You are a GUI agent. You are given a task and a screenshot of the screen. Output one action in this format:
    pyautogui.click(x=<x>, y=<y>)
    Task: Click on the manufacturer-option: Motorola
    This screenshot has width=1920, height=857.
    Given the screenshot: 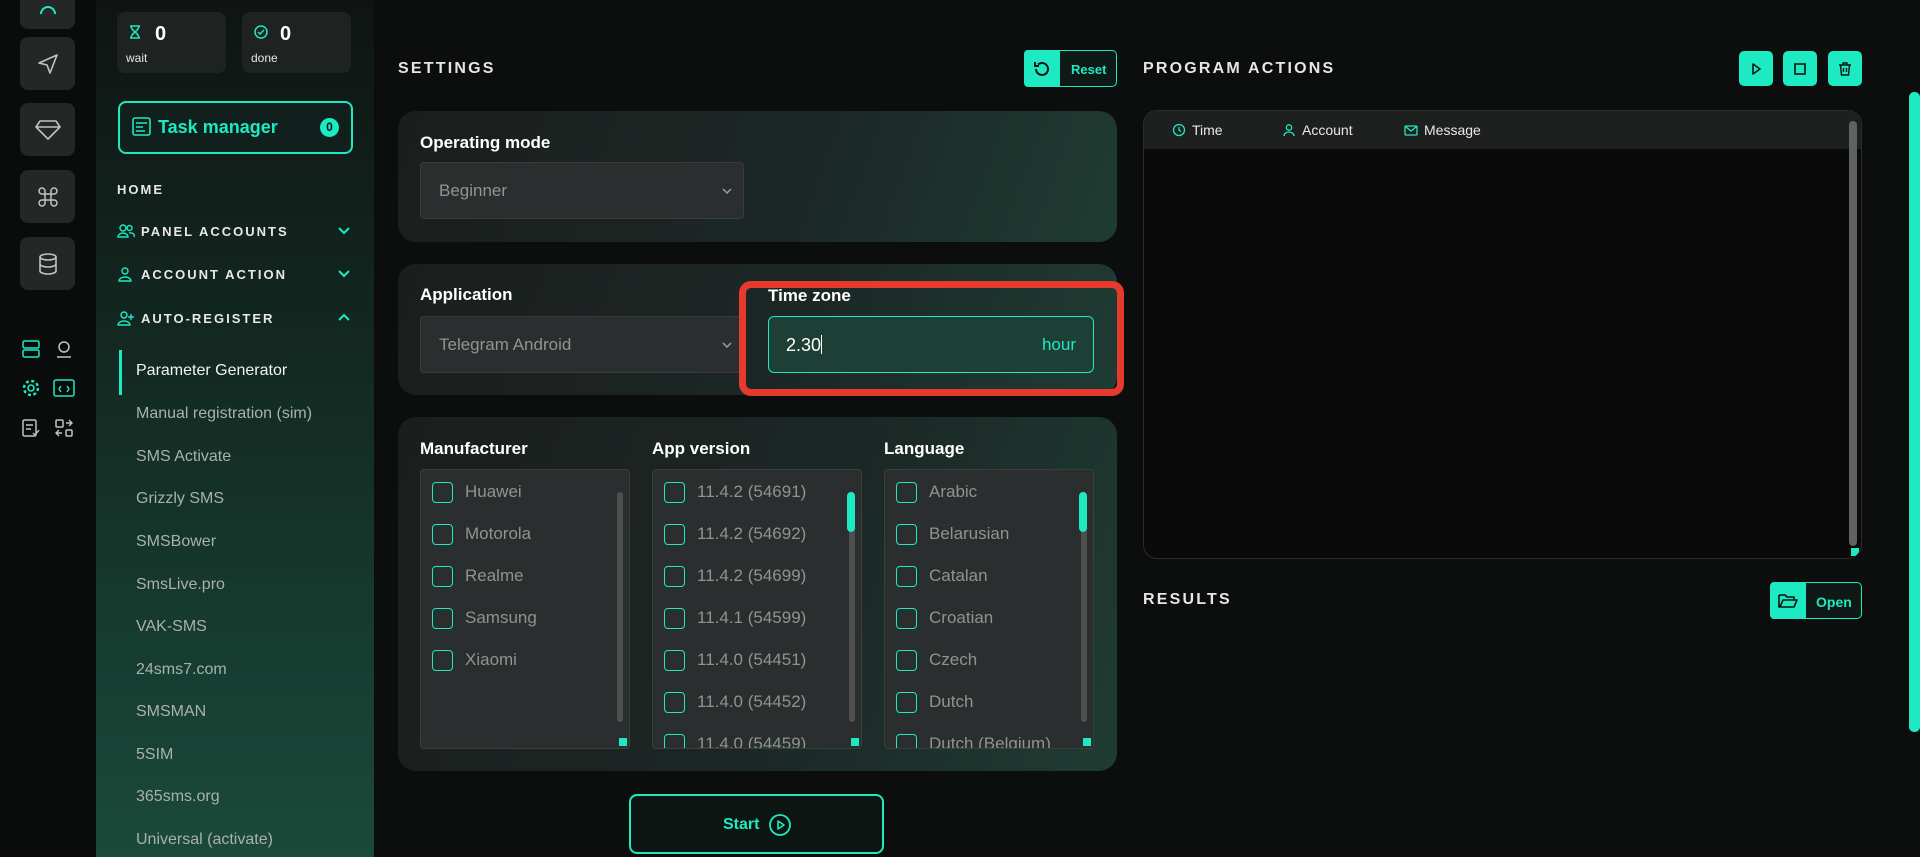 What is the action you would take?
    pyautogui.click(x=481, y=534)
    